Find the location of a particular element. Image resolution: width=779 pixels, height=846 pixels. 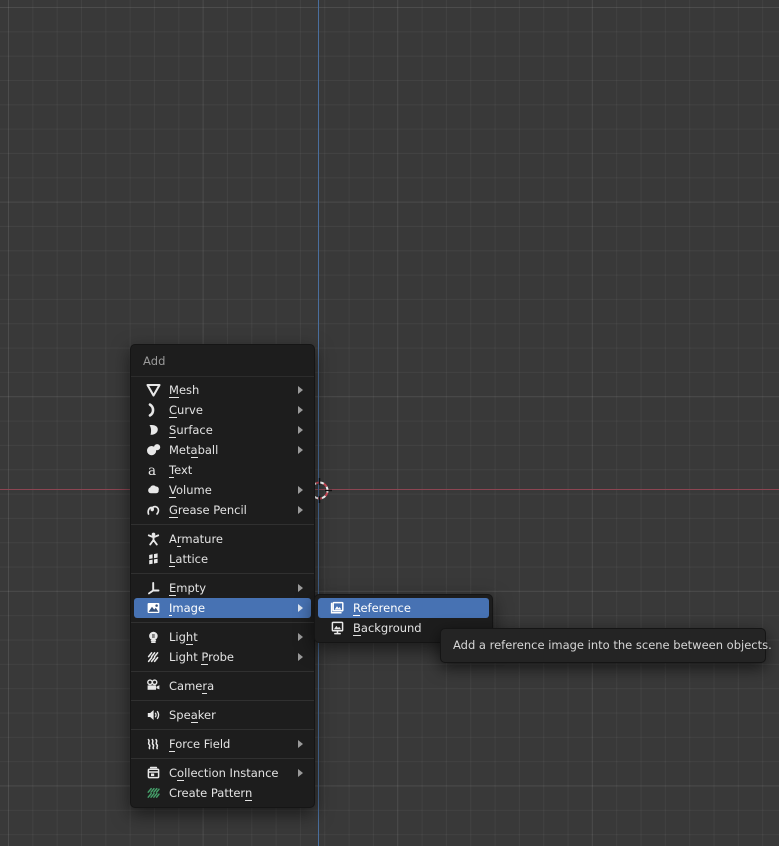

menu-item-collection-instance: Collection Instance is located at coordinates (222, 773).